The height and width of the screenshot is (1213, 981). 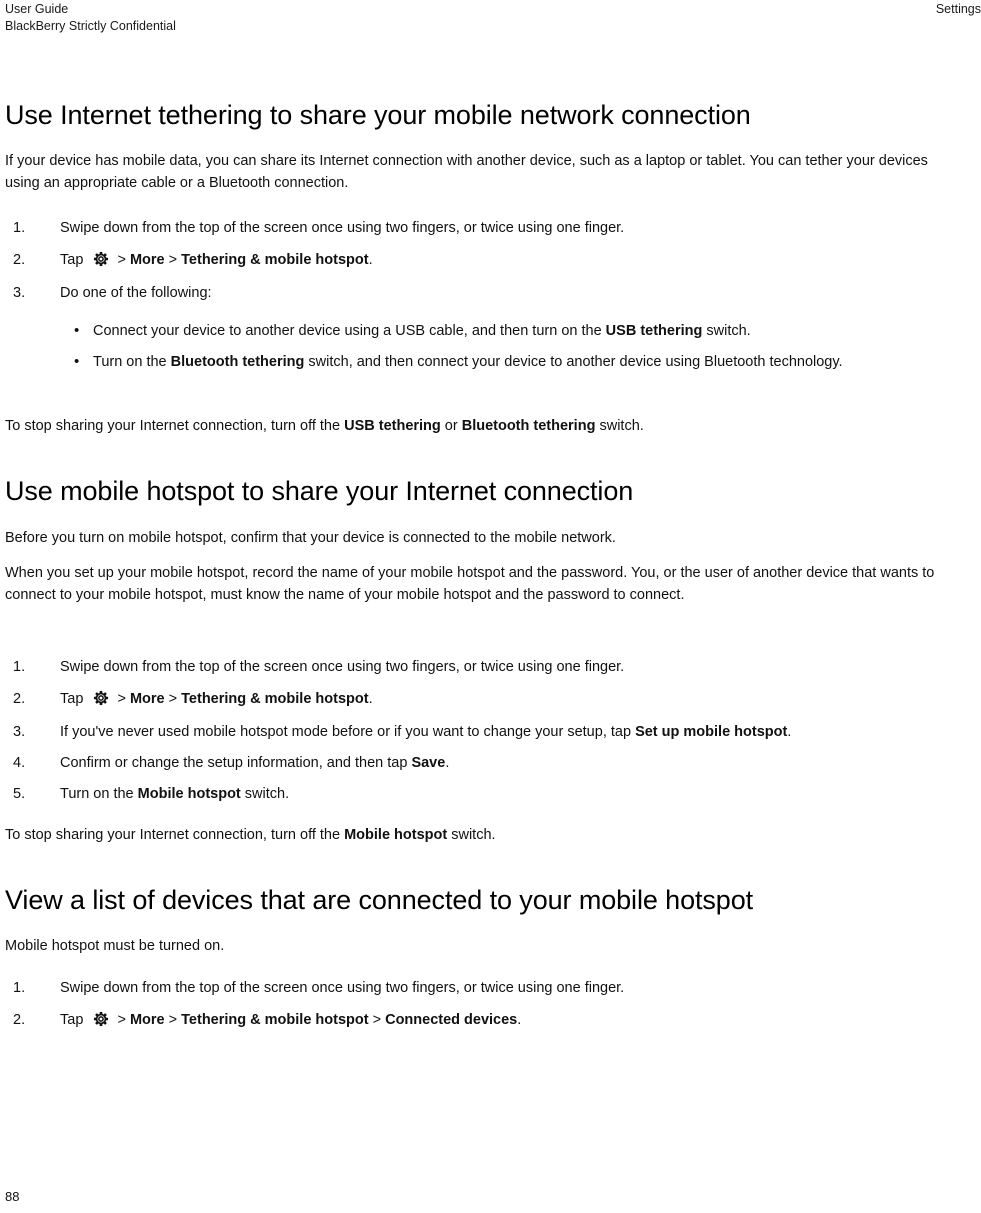 What do you see at coordinates (392, 426) in the screenshot?
I see `outro-bold-usb: USB tethering` at bounding box center [392, 426].